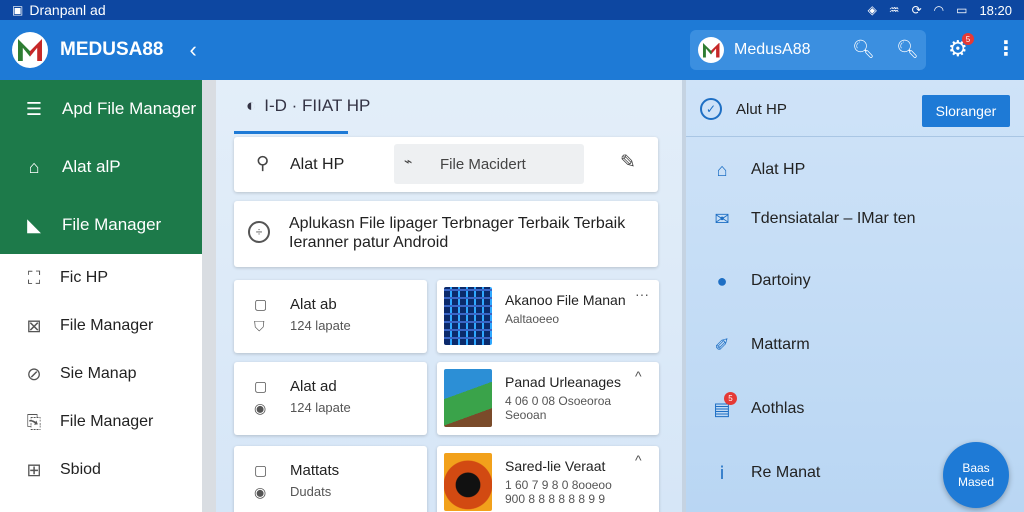 The image size is (1024, 512). I want to click on panel-item-alat-hp: ⌂ Alat HP, so click(855, 170).